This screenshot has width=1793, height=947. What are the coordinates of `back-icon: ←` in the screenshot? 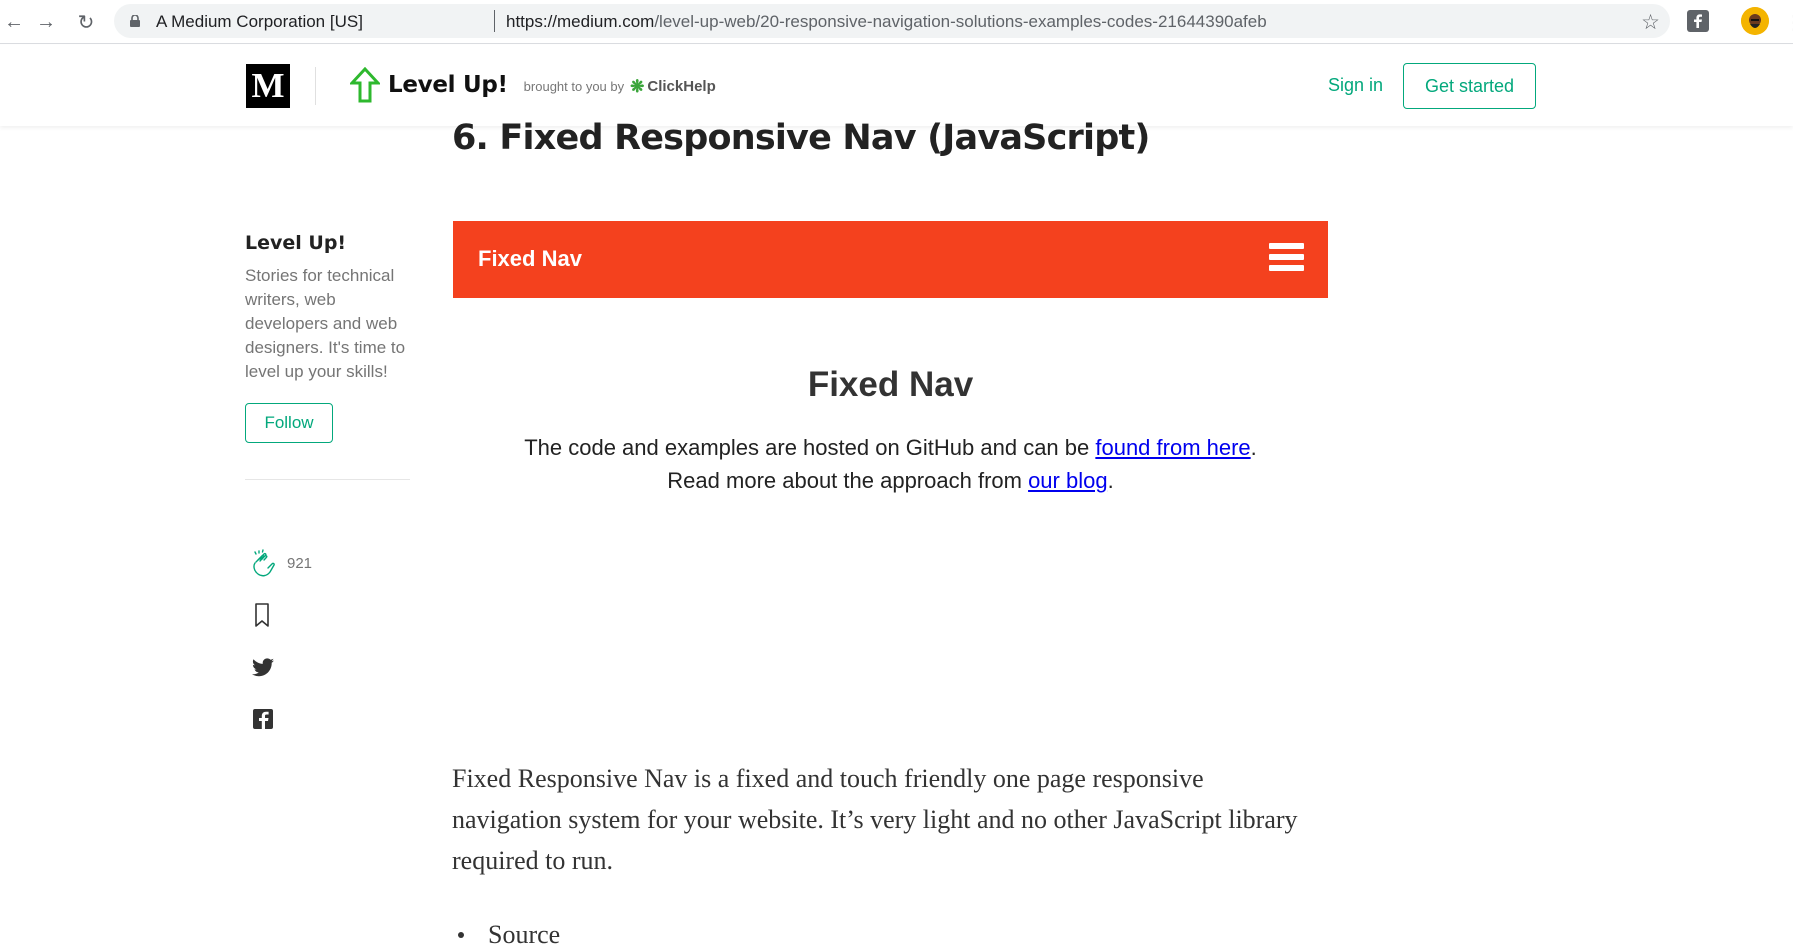 It's located at (14, 22).